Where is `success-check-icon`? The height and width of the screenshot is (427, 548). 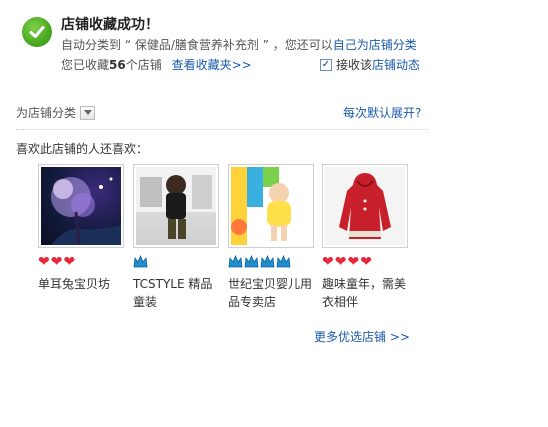 success-check-icon is located at coordinates (37, 32).